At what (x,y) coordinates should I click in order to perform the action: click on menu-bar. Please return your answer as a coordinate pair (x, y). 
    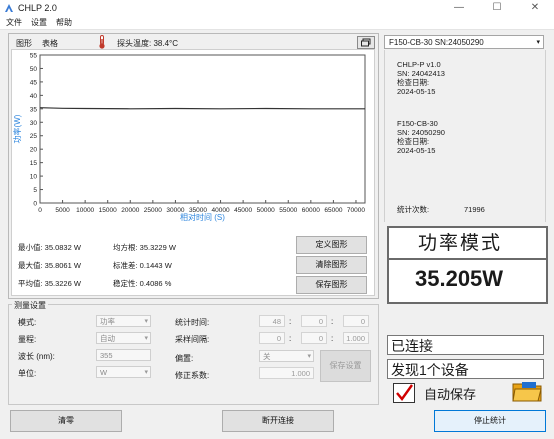
    Looking at the image, I should click on (277, 23).